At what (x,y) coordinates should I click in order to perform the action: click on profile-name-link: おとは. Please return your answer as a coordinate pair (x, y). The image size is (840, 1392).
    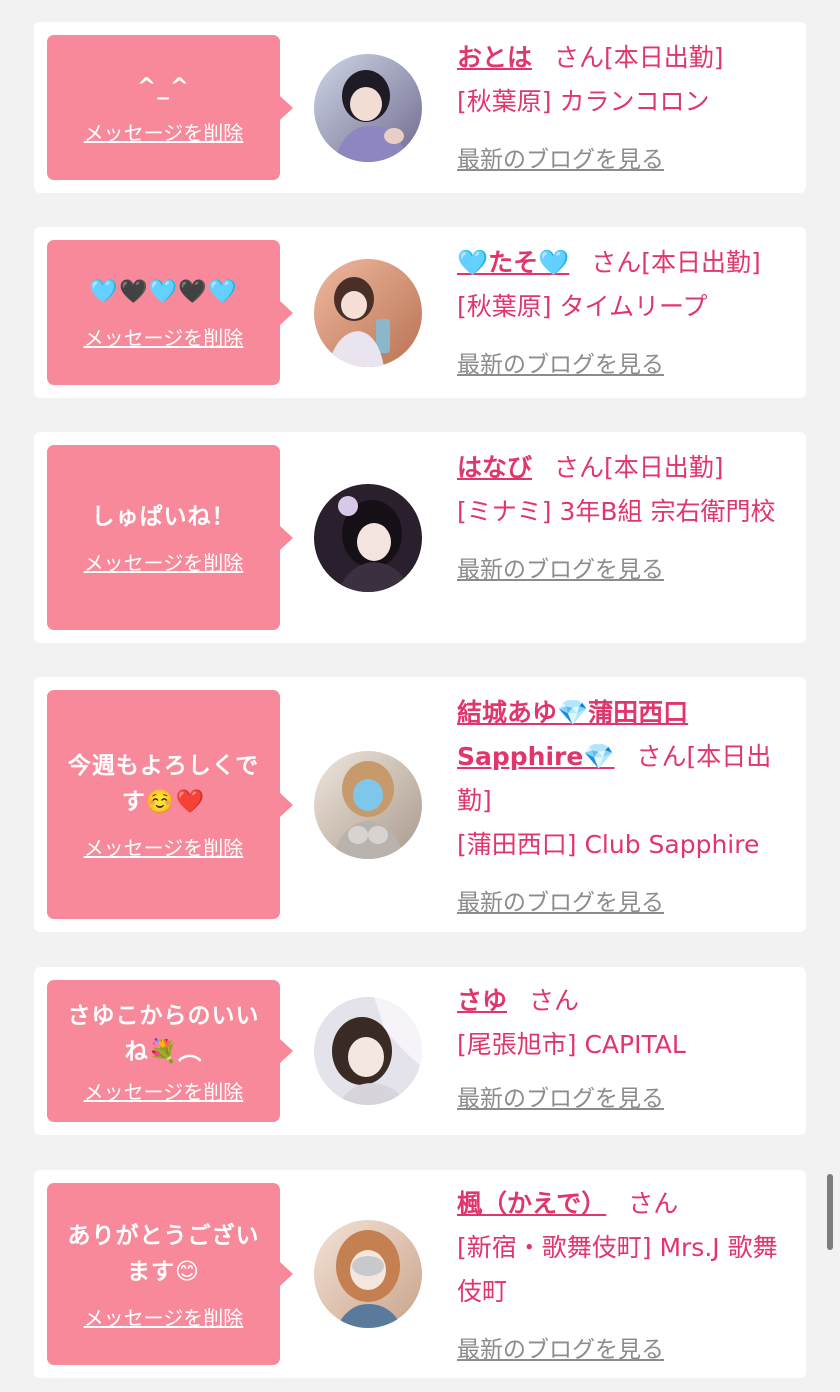
    Looking at the image, I should click on (494, 57).